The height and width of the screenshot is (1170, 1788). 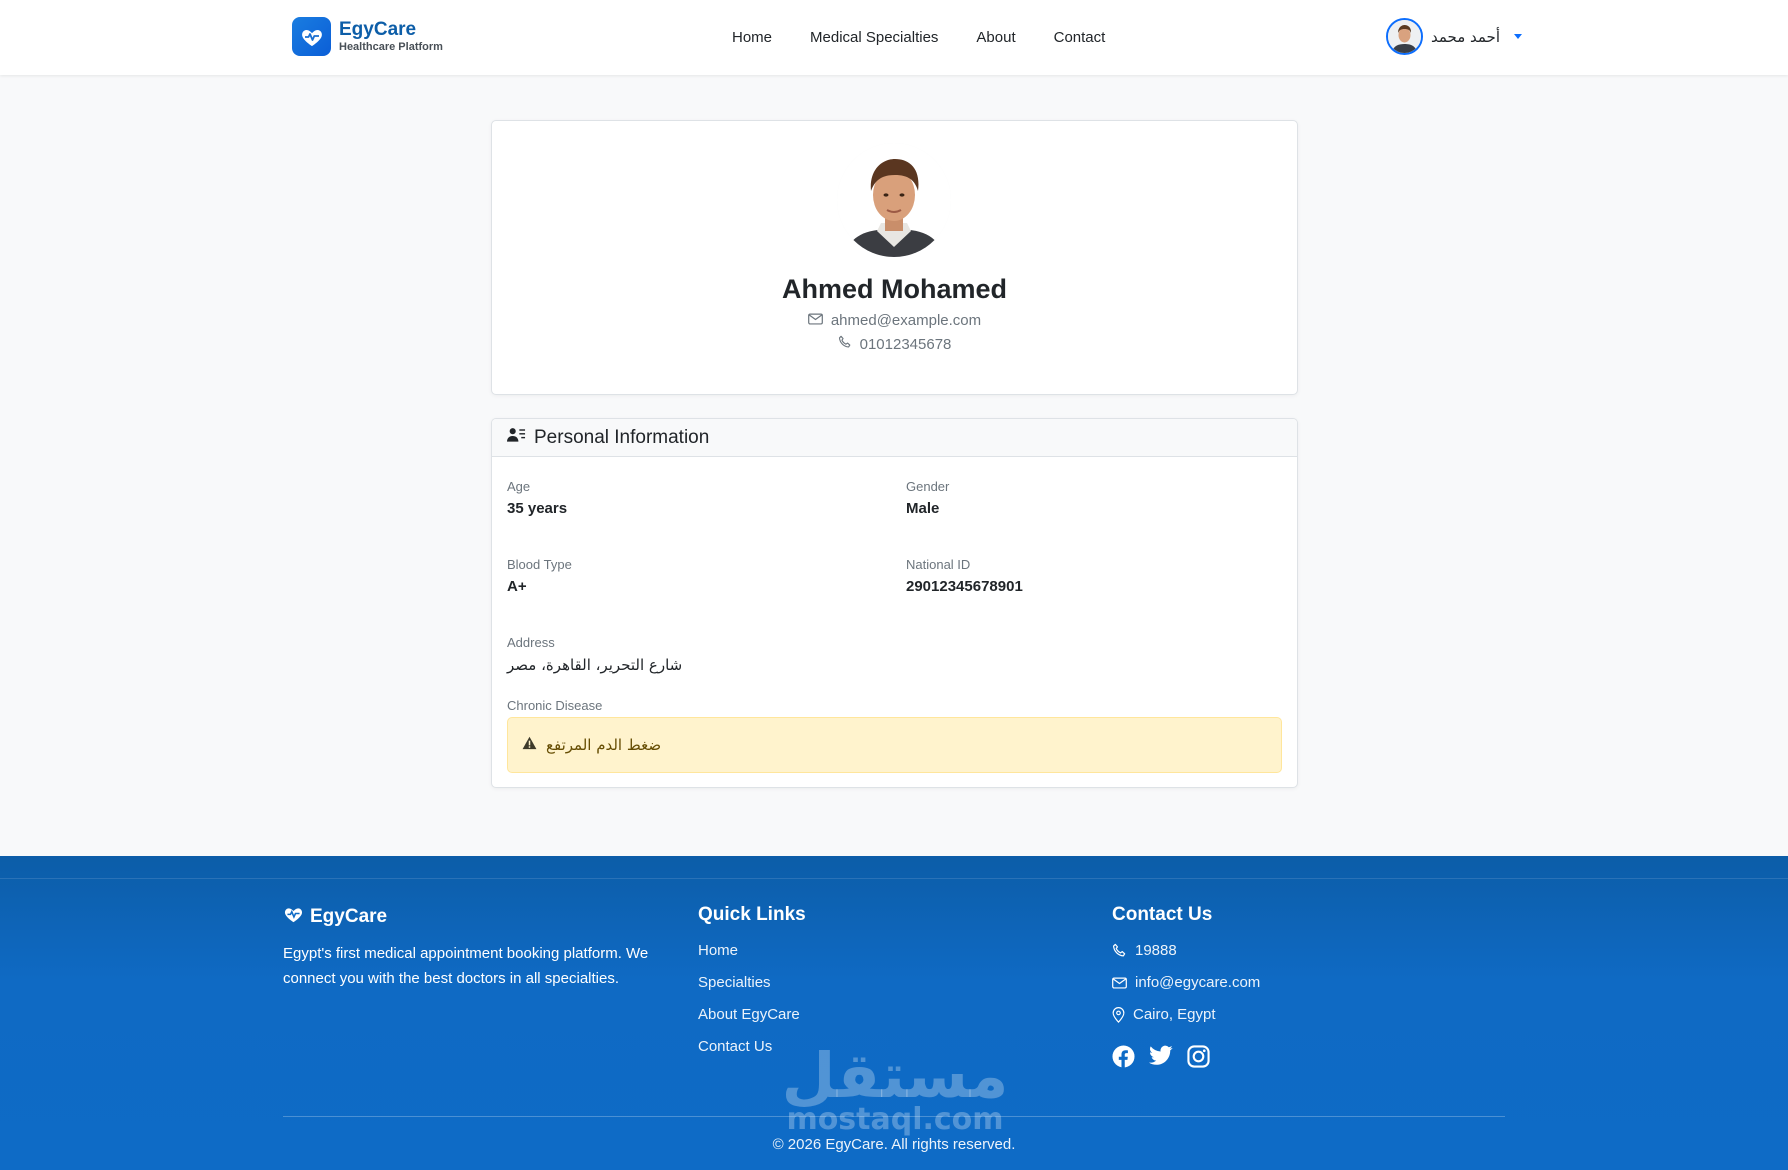 I want to click on nav-link-contact: Contact, so click(x=1080, y=37).